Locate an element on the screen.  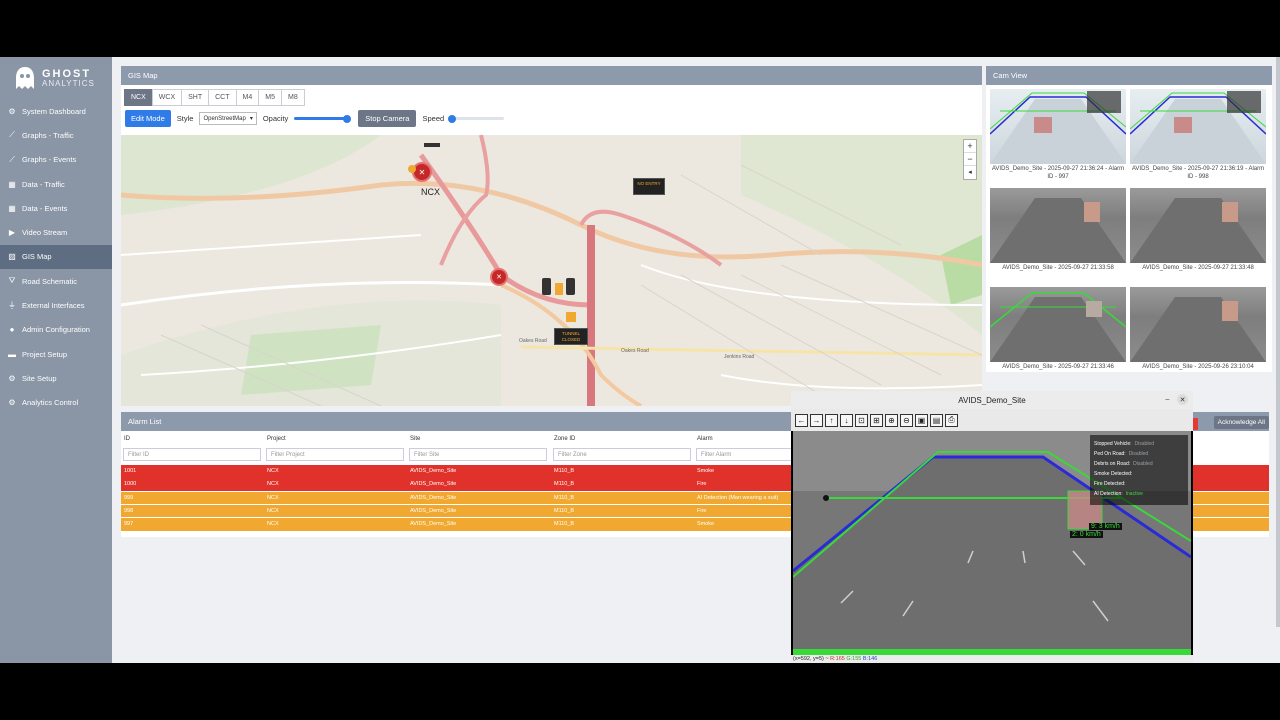
tab-cct: CCT is located at coordinates (222, 97).